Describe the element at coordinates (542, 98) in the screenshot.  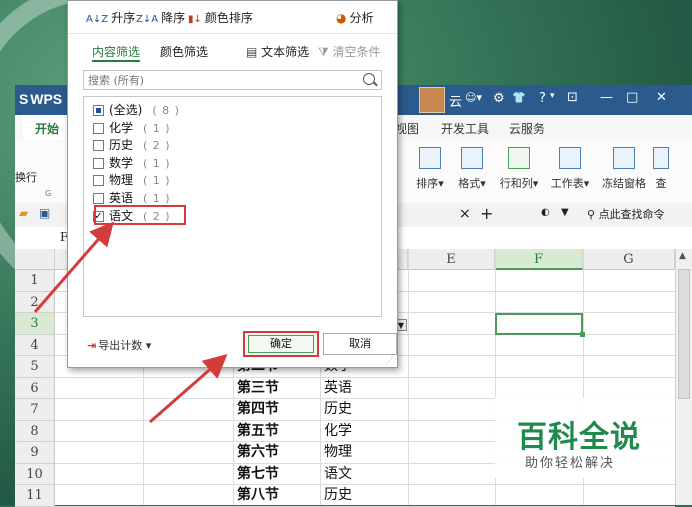
I see `help-icon: ?` at that location.